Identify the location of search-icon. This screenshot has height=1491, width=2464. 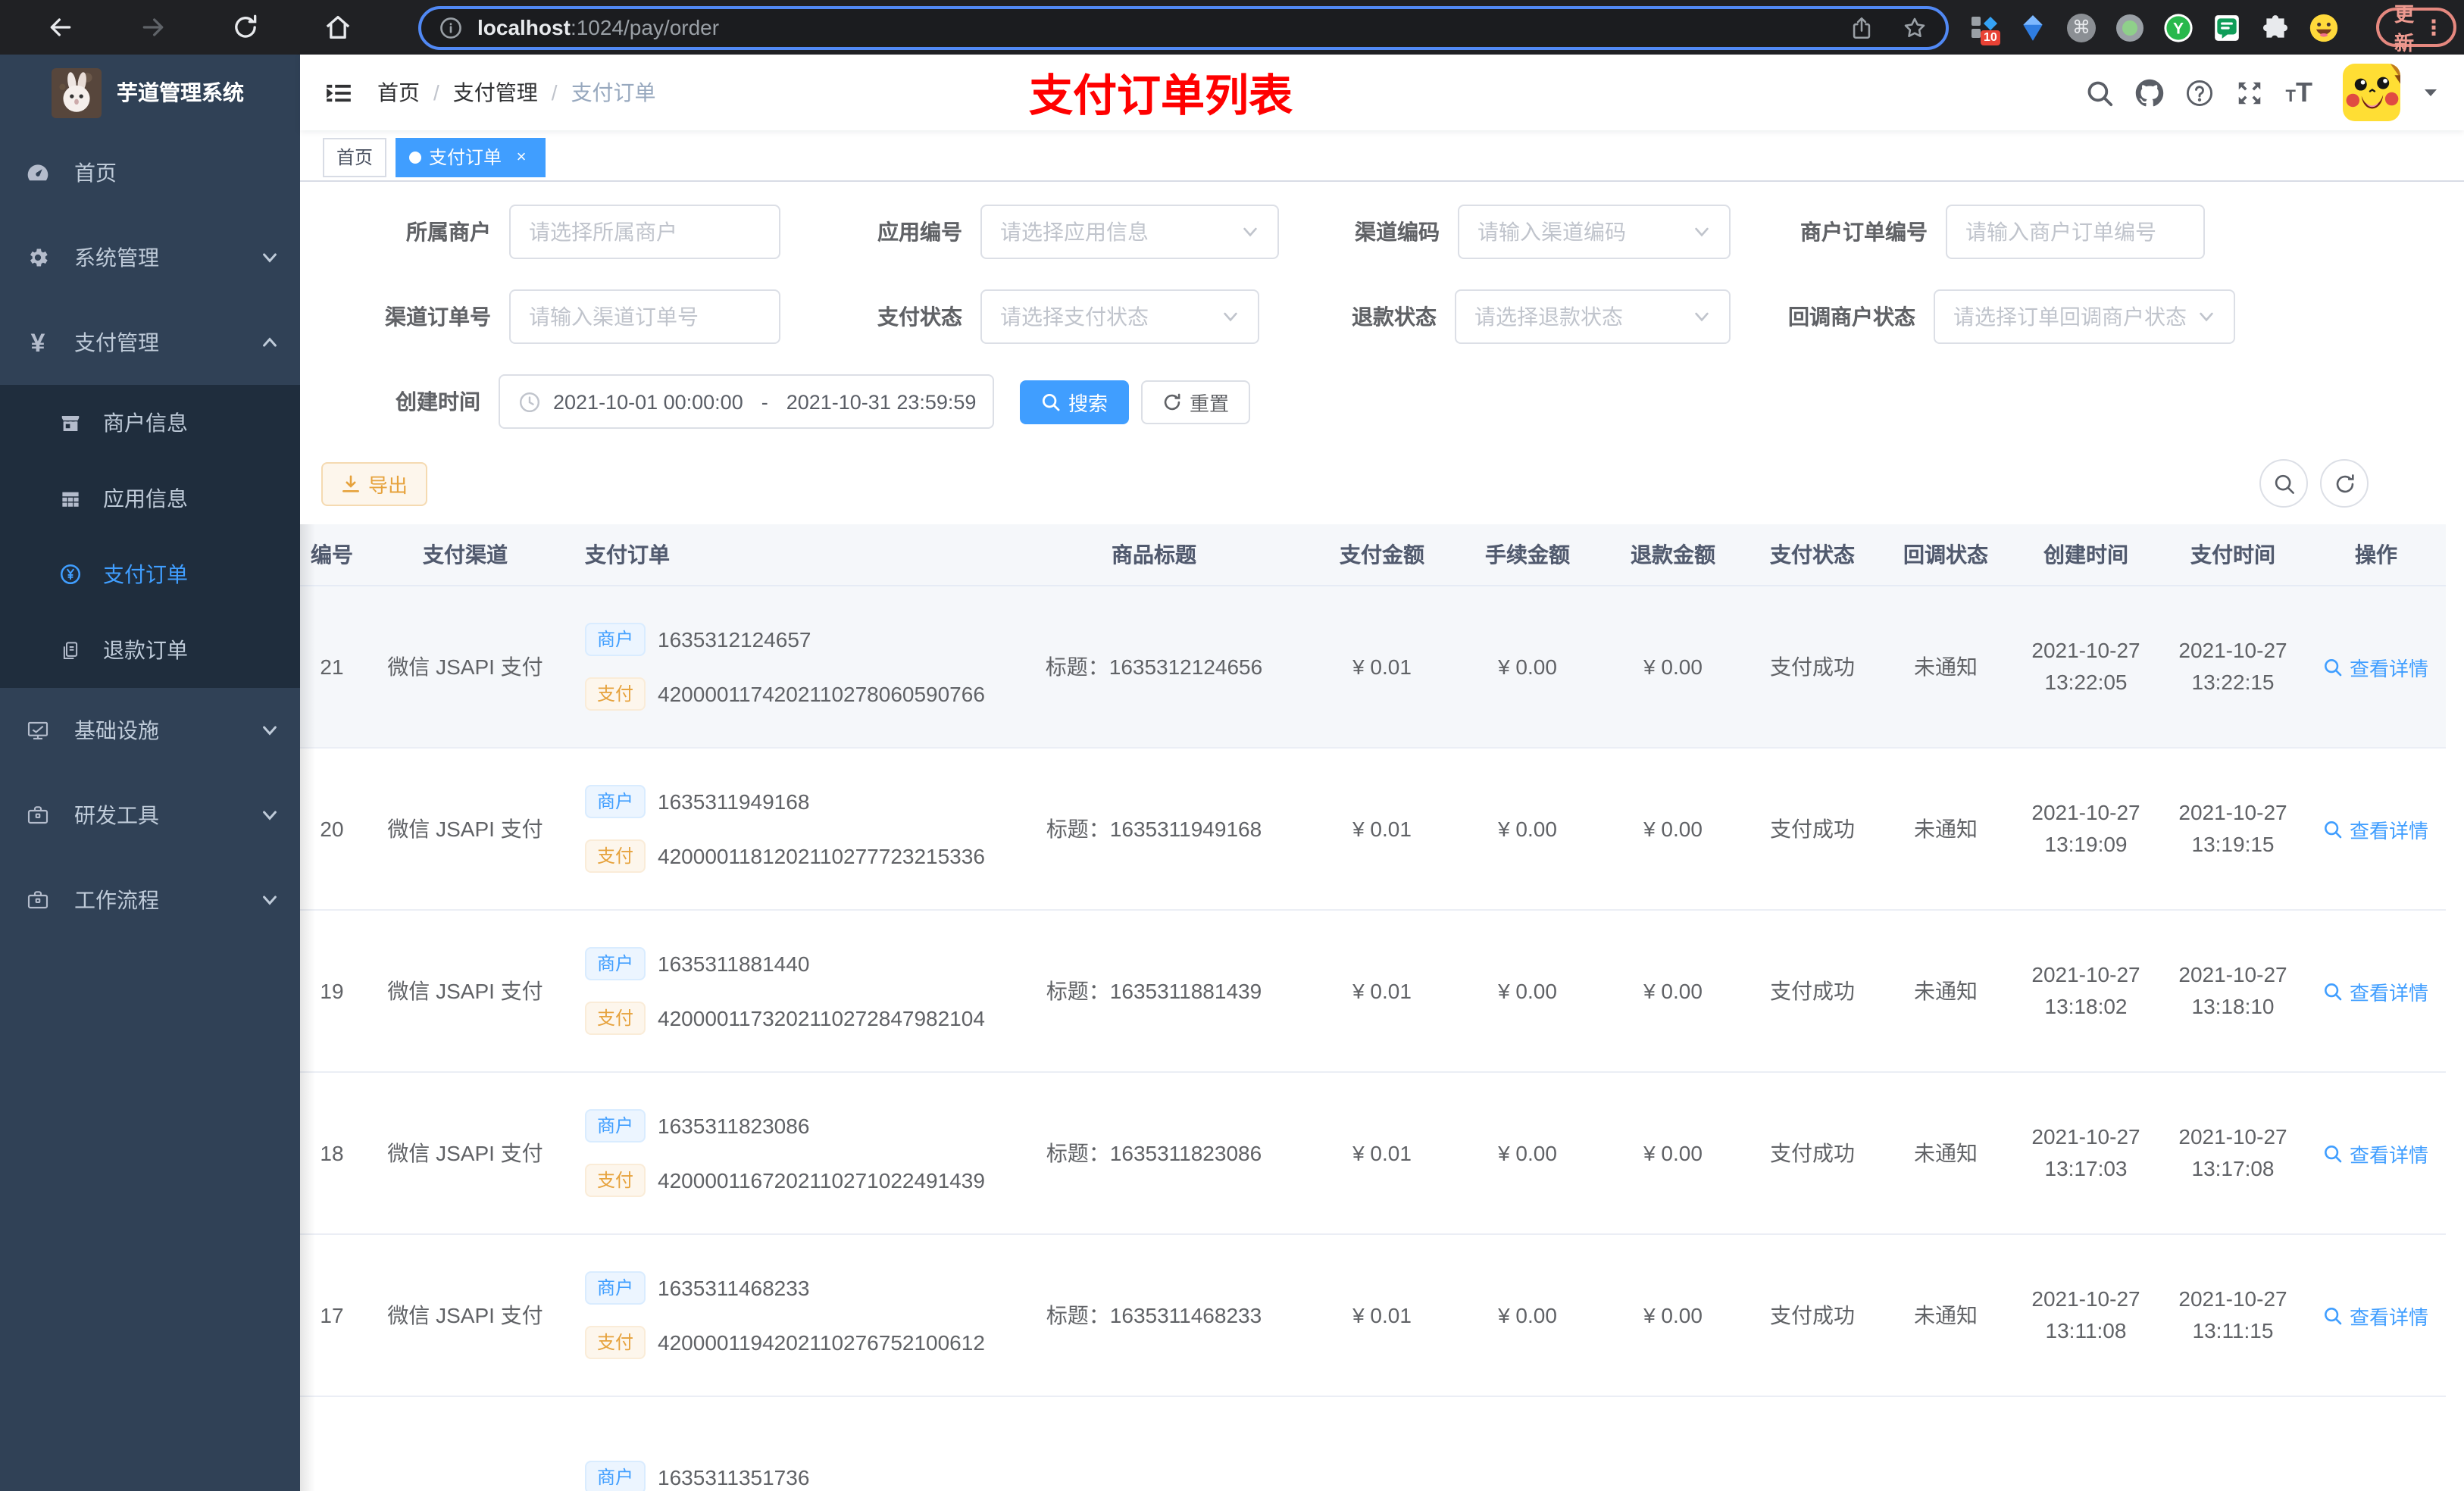
(2100, 92).